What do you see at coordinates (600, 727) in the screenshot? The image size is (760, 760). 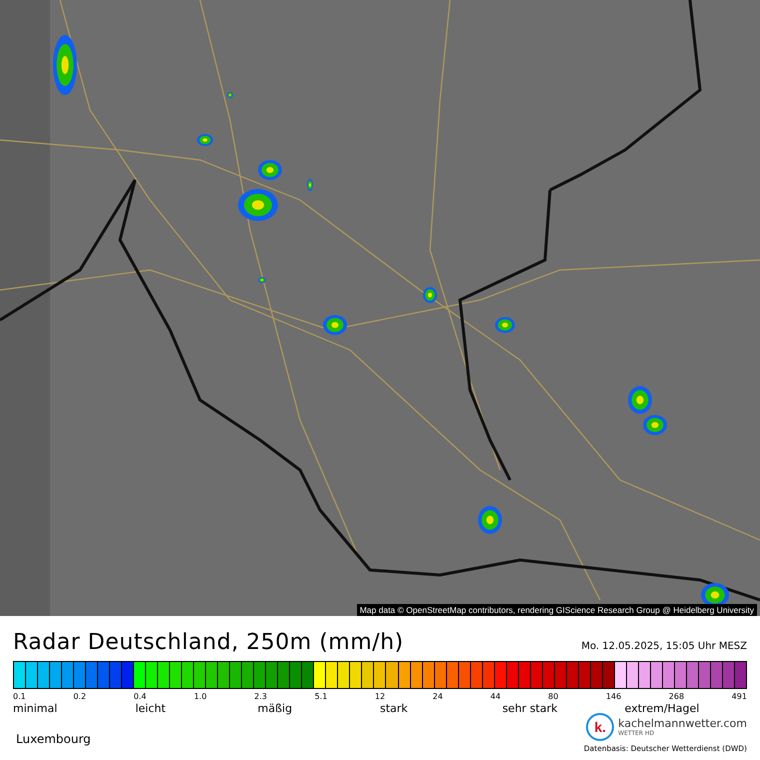 I see `brand-logo: k.` at bounding box center [600, 727].